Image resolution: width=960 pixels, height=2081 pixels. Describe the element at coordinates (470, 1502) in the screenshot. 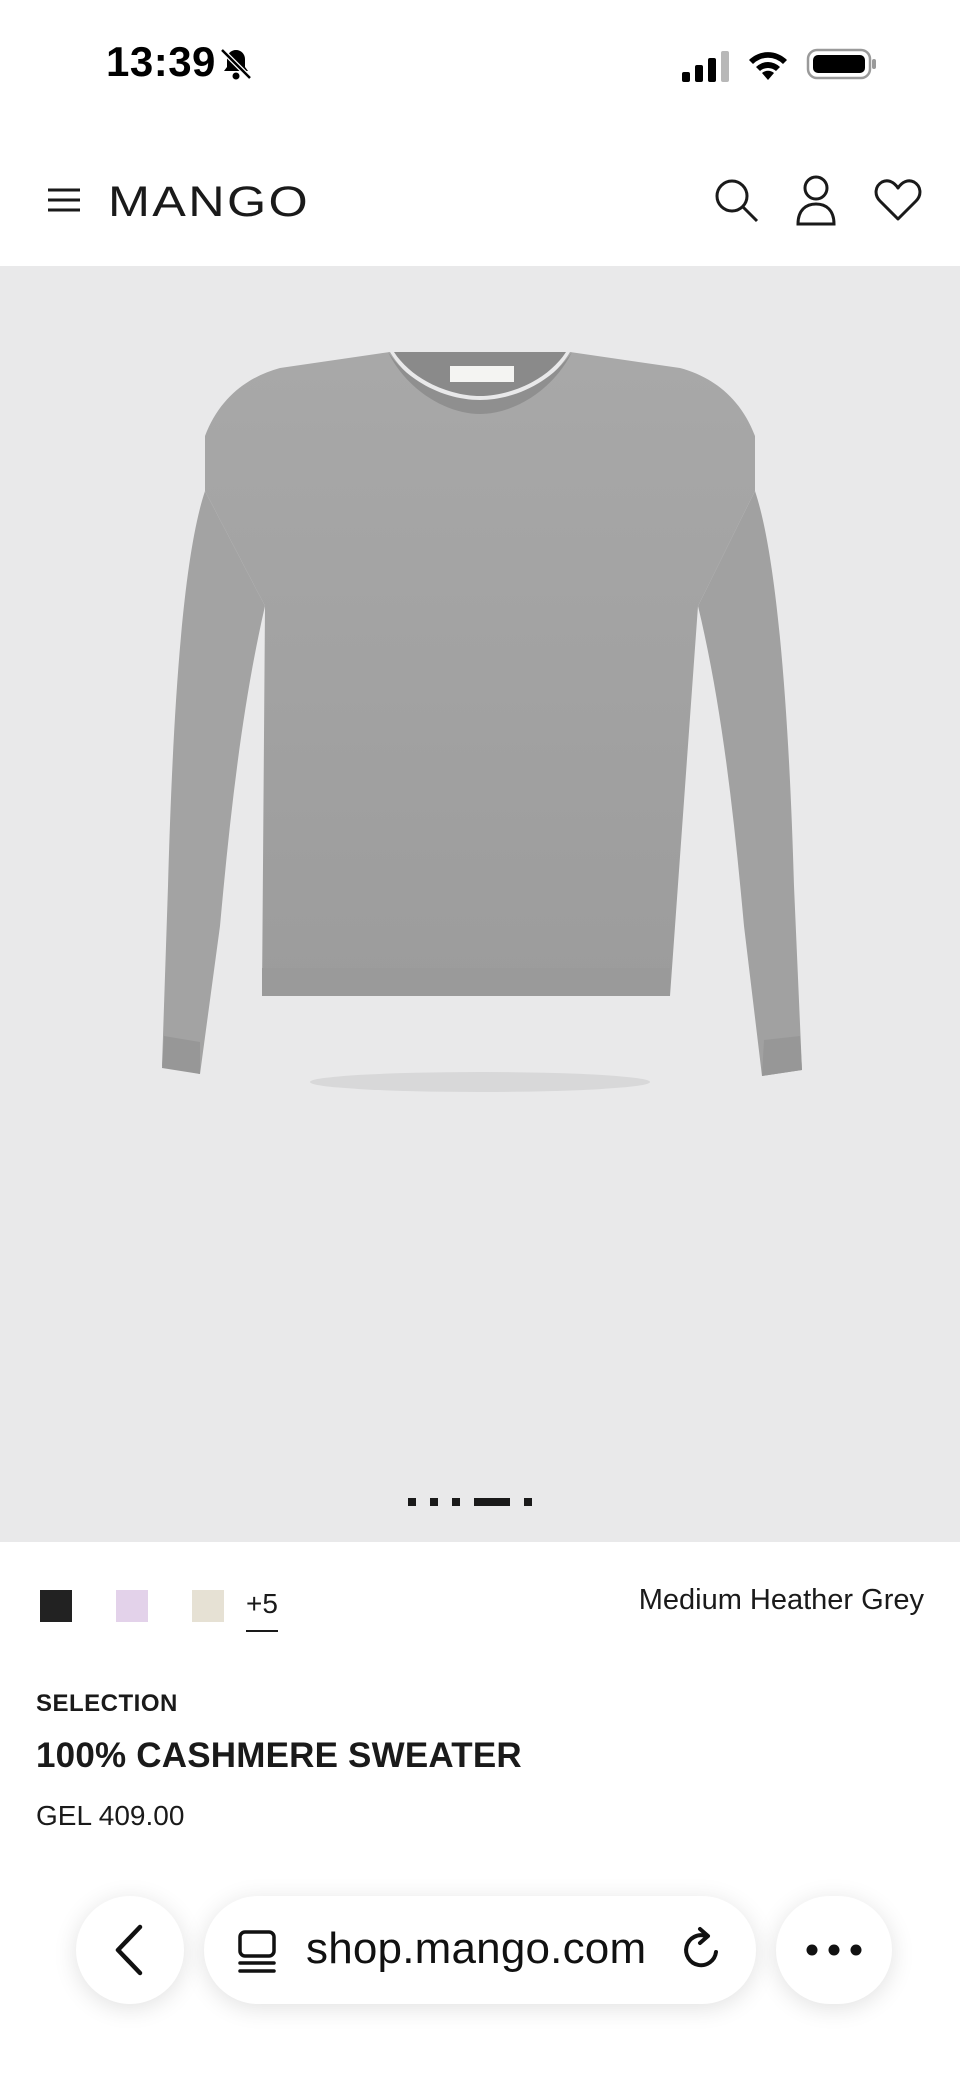

I see `carousel-dots` at that location.